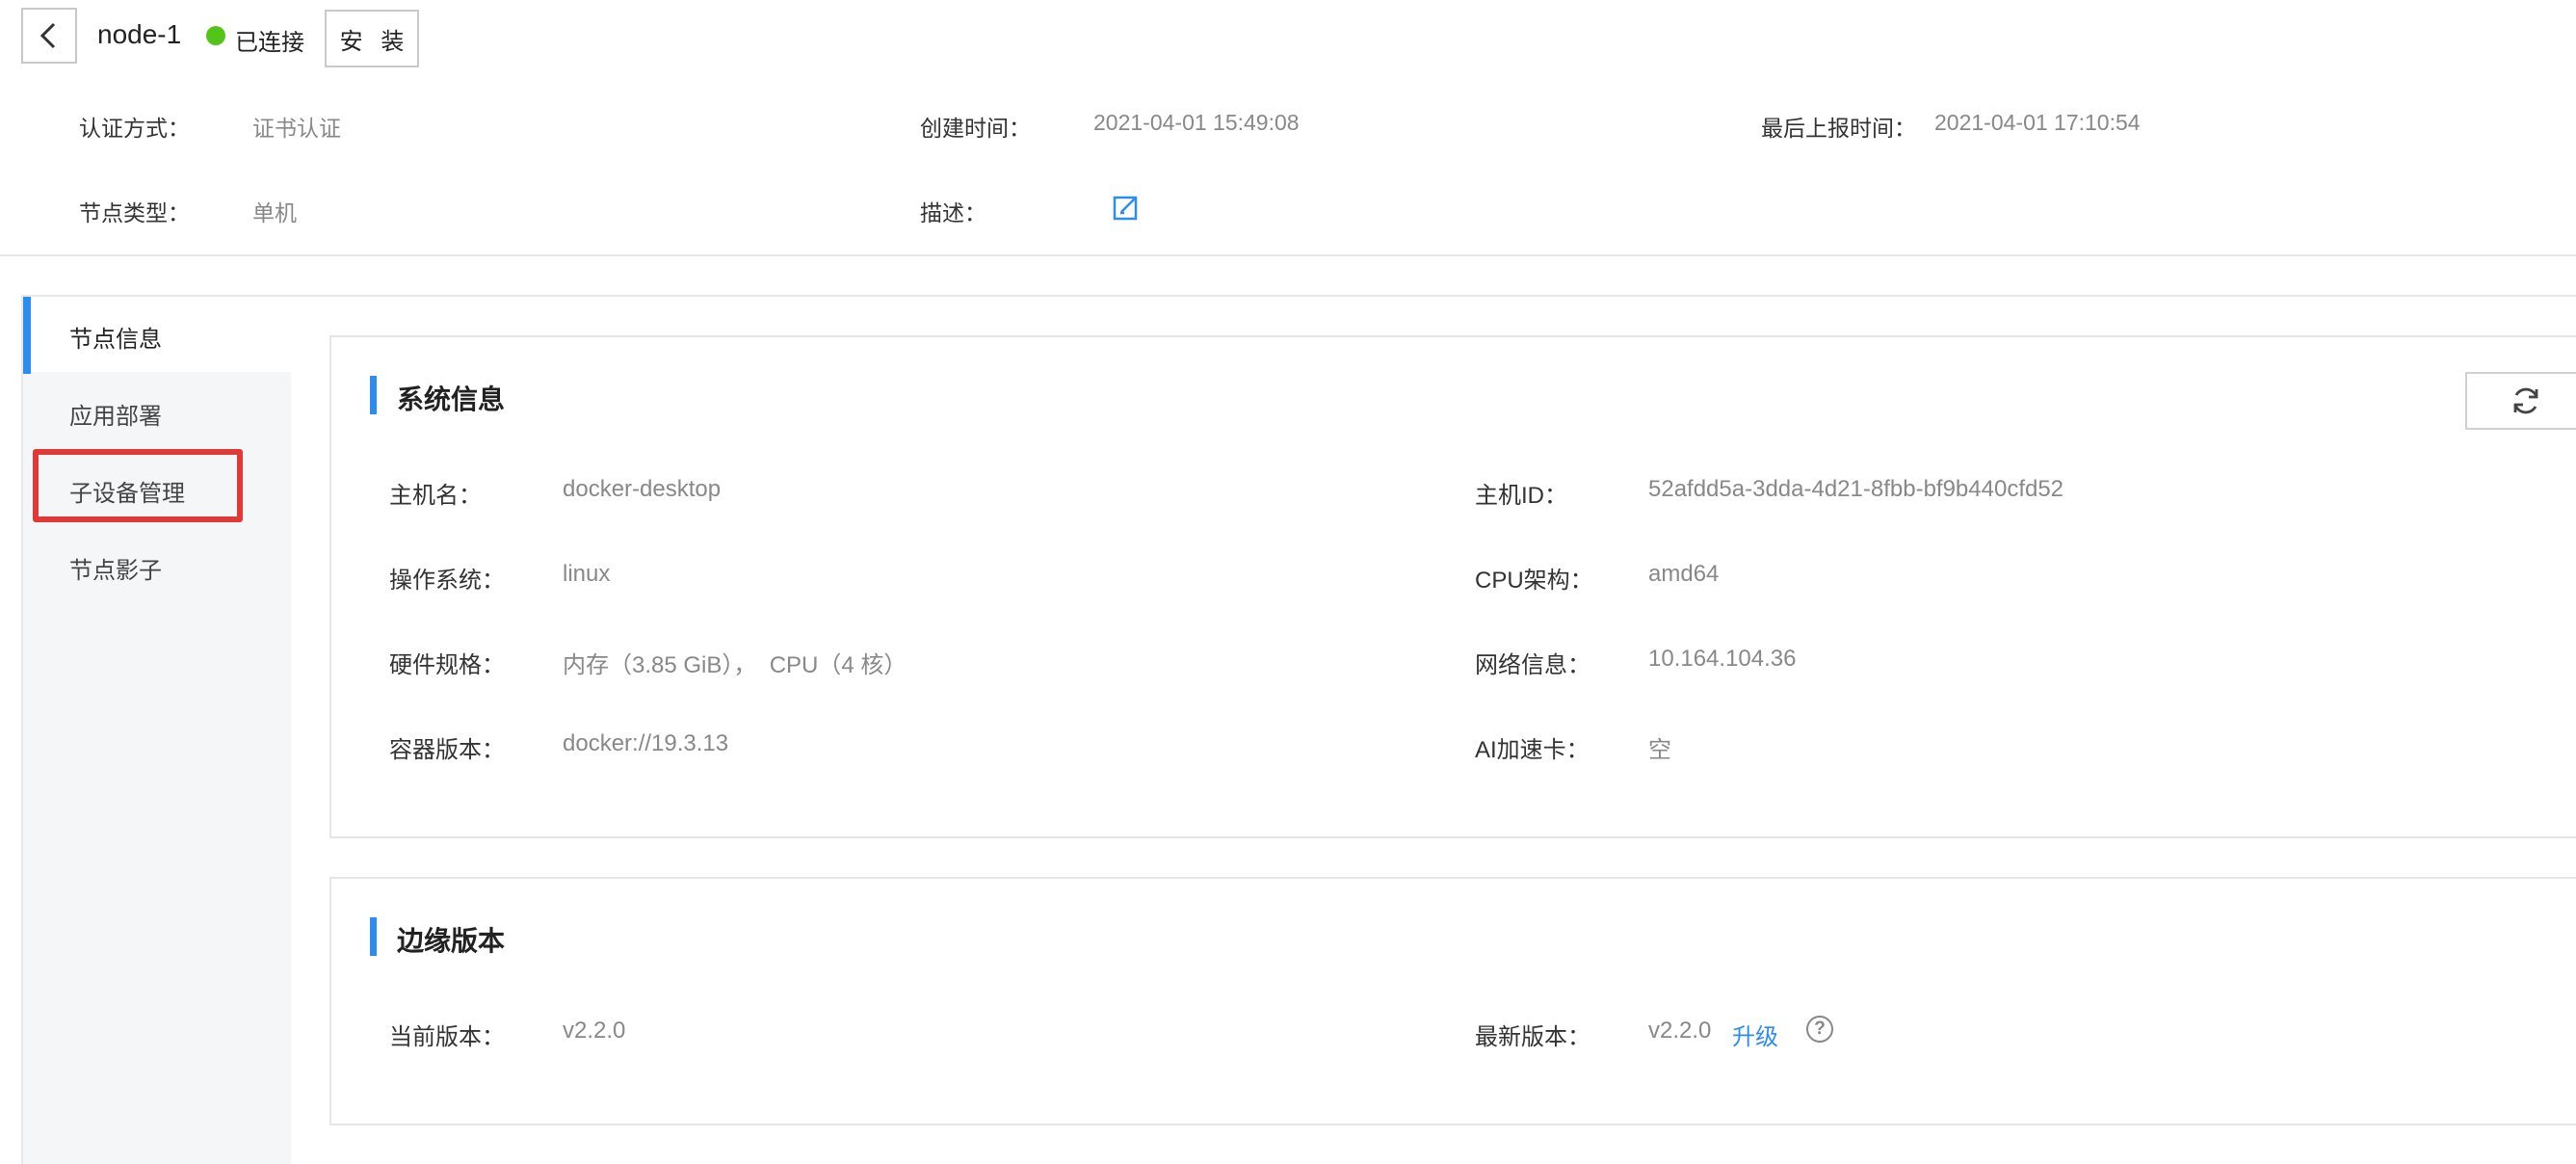 The image size is (2576, 1164). Describe the element at coordinates (1521, 496) in the screenshot. I see `host-id-label: 主机ID：` at that location.